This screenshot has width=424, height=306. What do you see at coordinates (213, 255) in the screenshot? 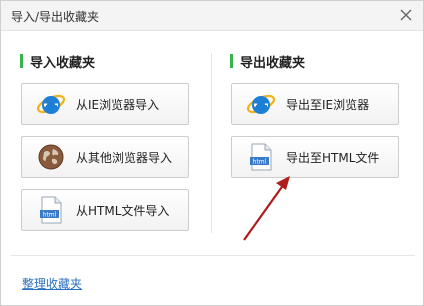
I see `footer-divider` at bounding box center [213, 255].